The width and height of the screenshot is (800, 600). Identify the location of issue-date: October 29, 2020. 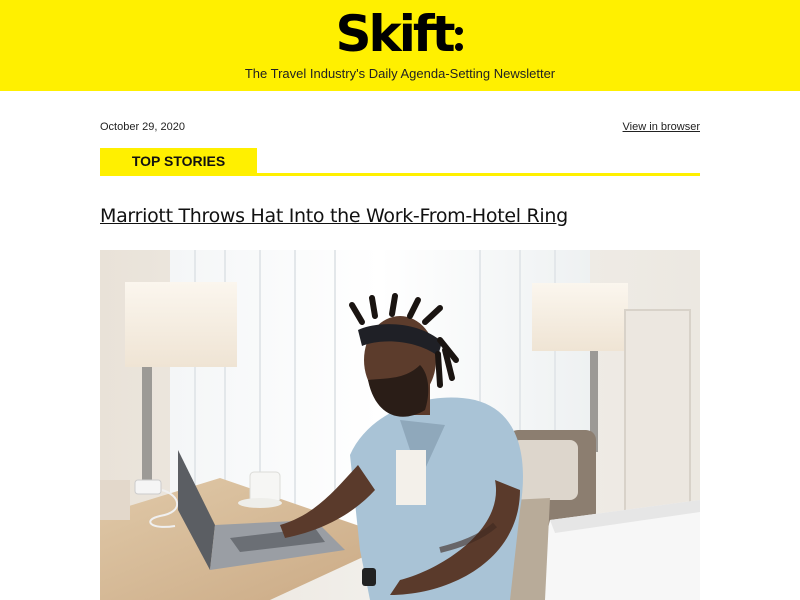
(143, 127).